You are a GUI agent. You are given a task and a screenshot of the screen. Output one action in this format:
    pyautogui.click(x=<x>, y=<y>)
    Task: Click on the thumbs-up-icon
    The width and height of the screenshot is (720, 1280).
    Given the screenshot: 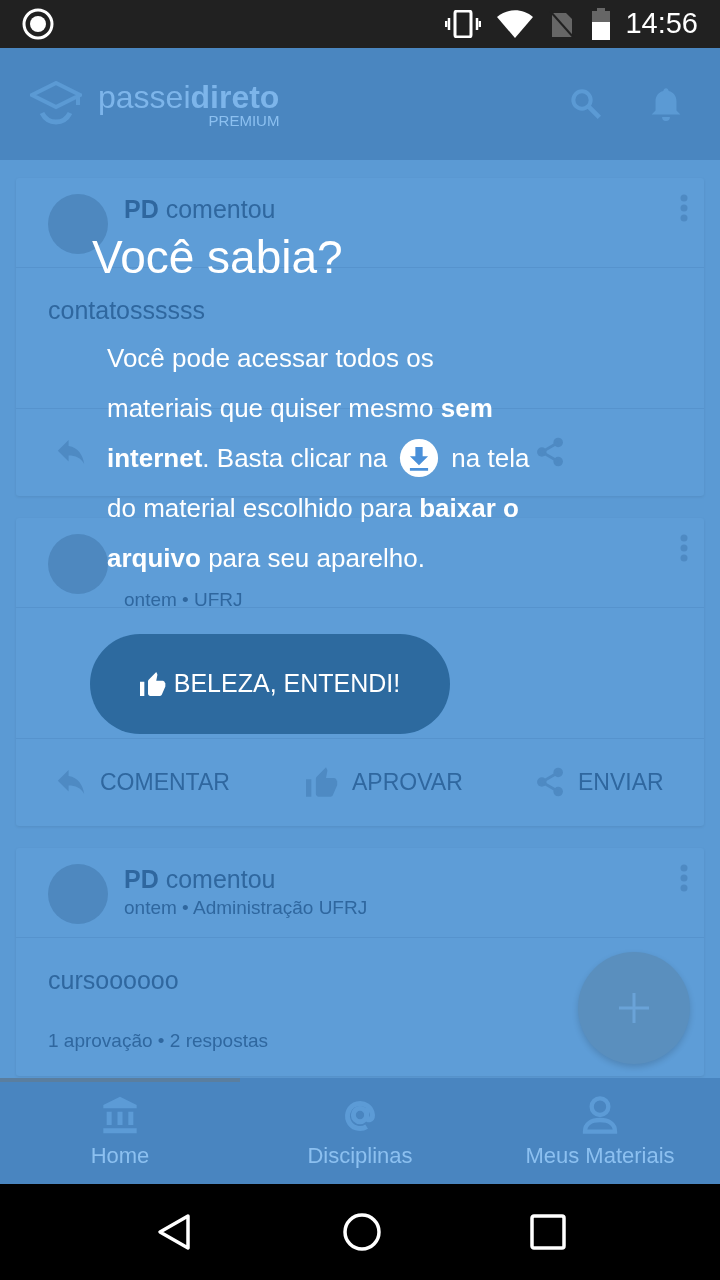 What is the action you would take?
    pyautogui.click(x=152, y=684)
    